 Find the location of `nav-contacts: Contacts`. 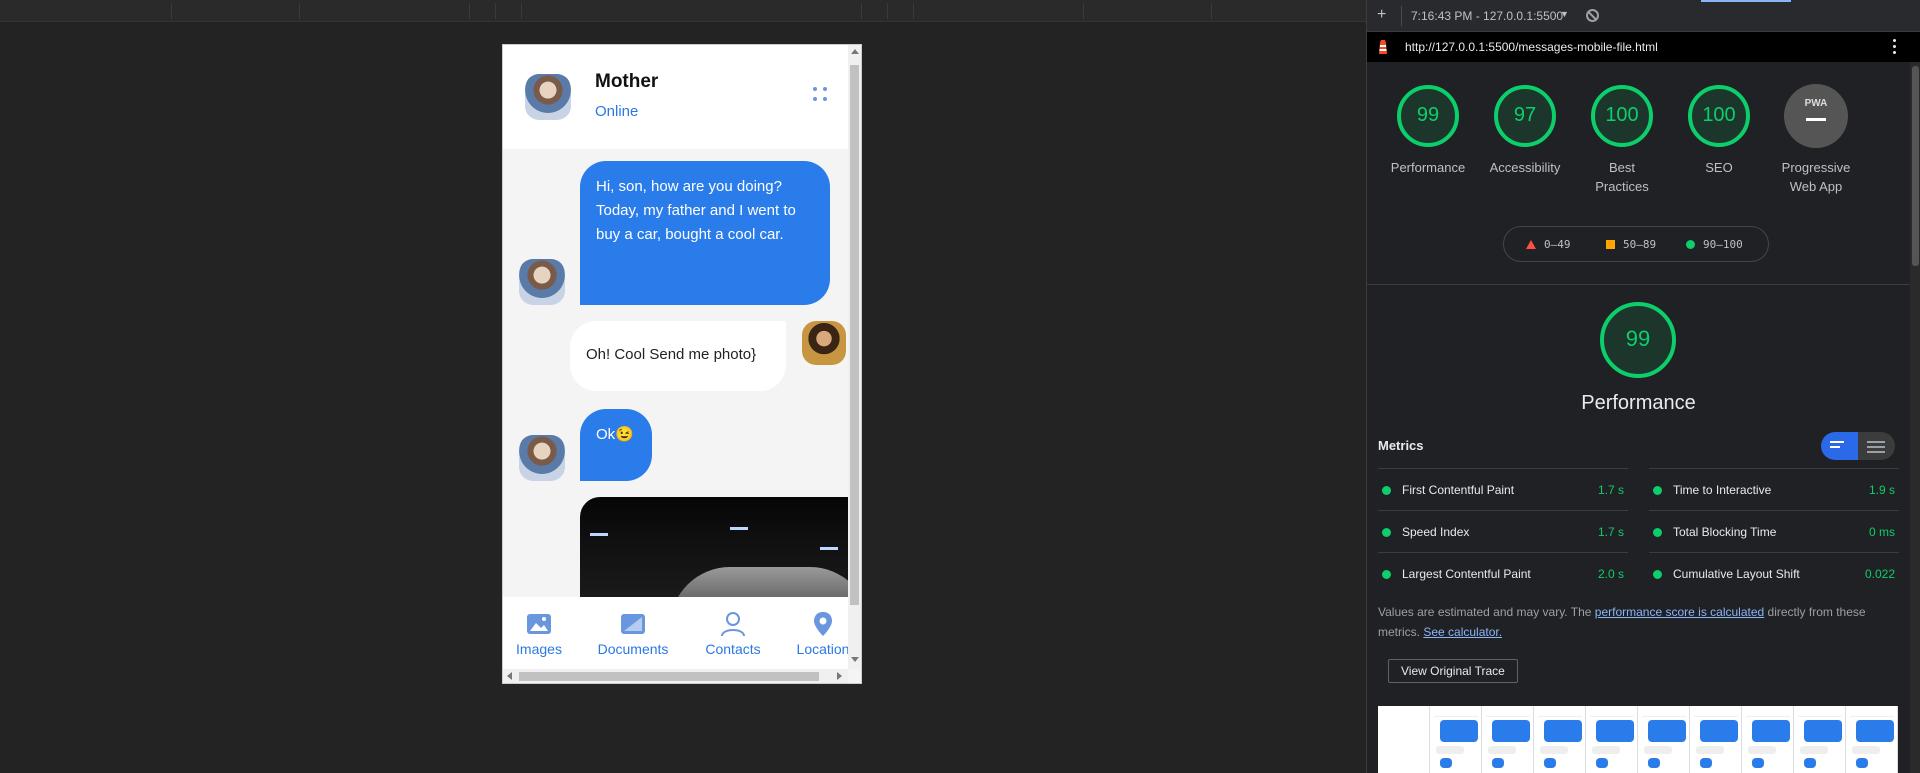

nav-contacts: Contacts is located at coordinates (733, 633).